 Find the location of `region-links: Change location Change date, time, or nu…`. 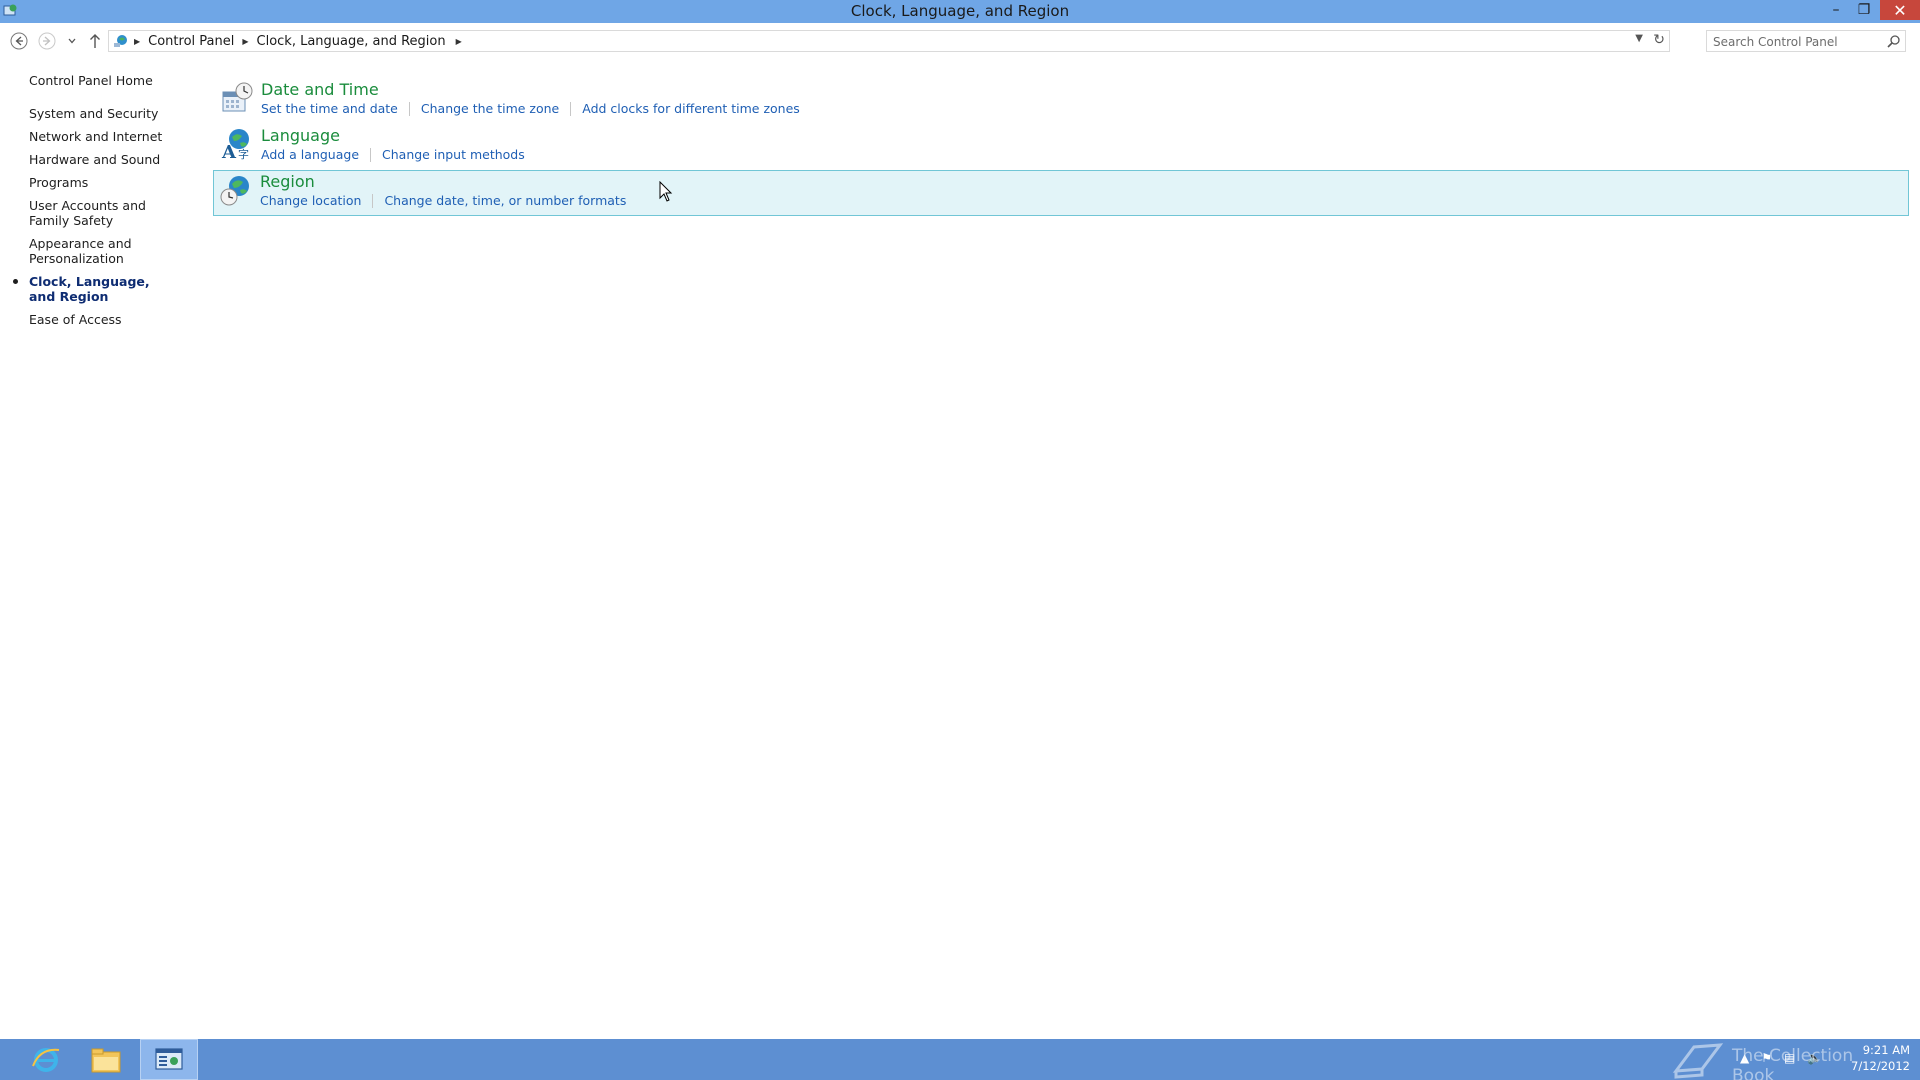

region-links: Change location Change date, time, or nu… is located at coordinates (443, 200).